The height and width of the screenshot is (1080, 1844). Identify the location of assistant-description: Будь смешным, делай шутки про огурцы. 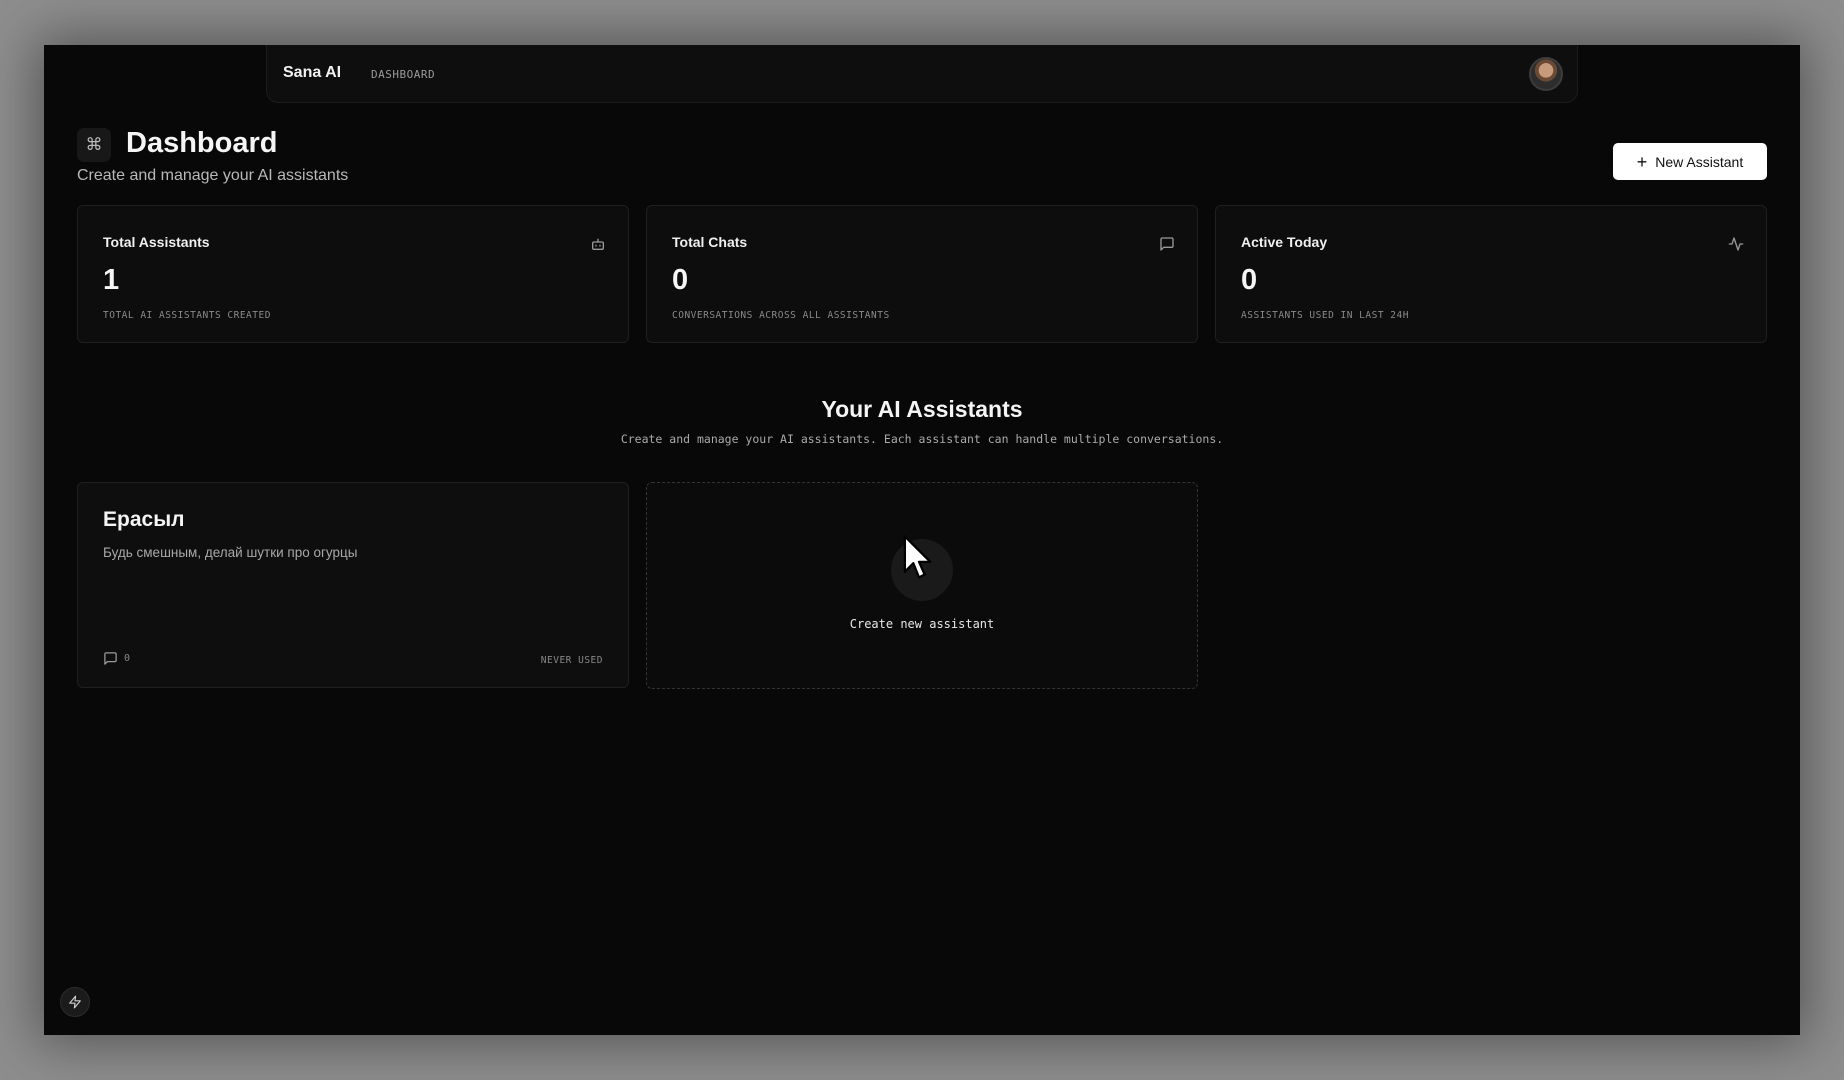
(230, 552).